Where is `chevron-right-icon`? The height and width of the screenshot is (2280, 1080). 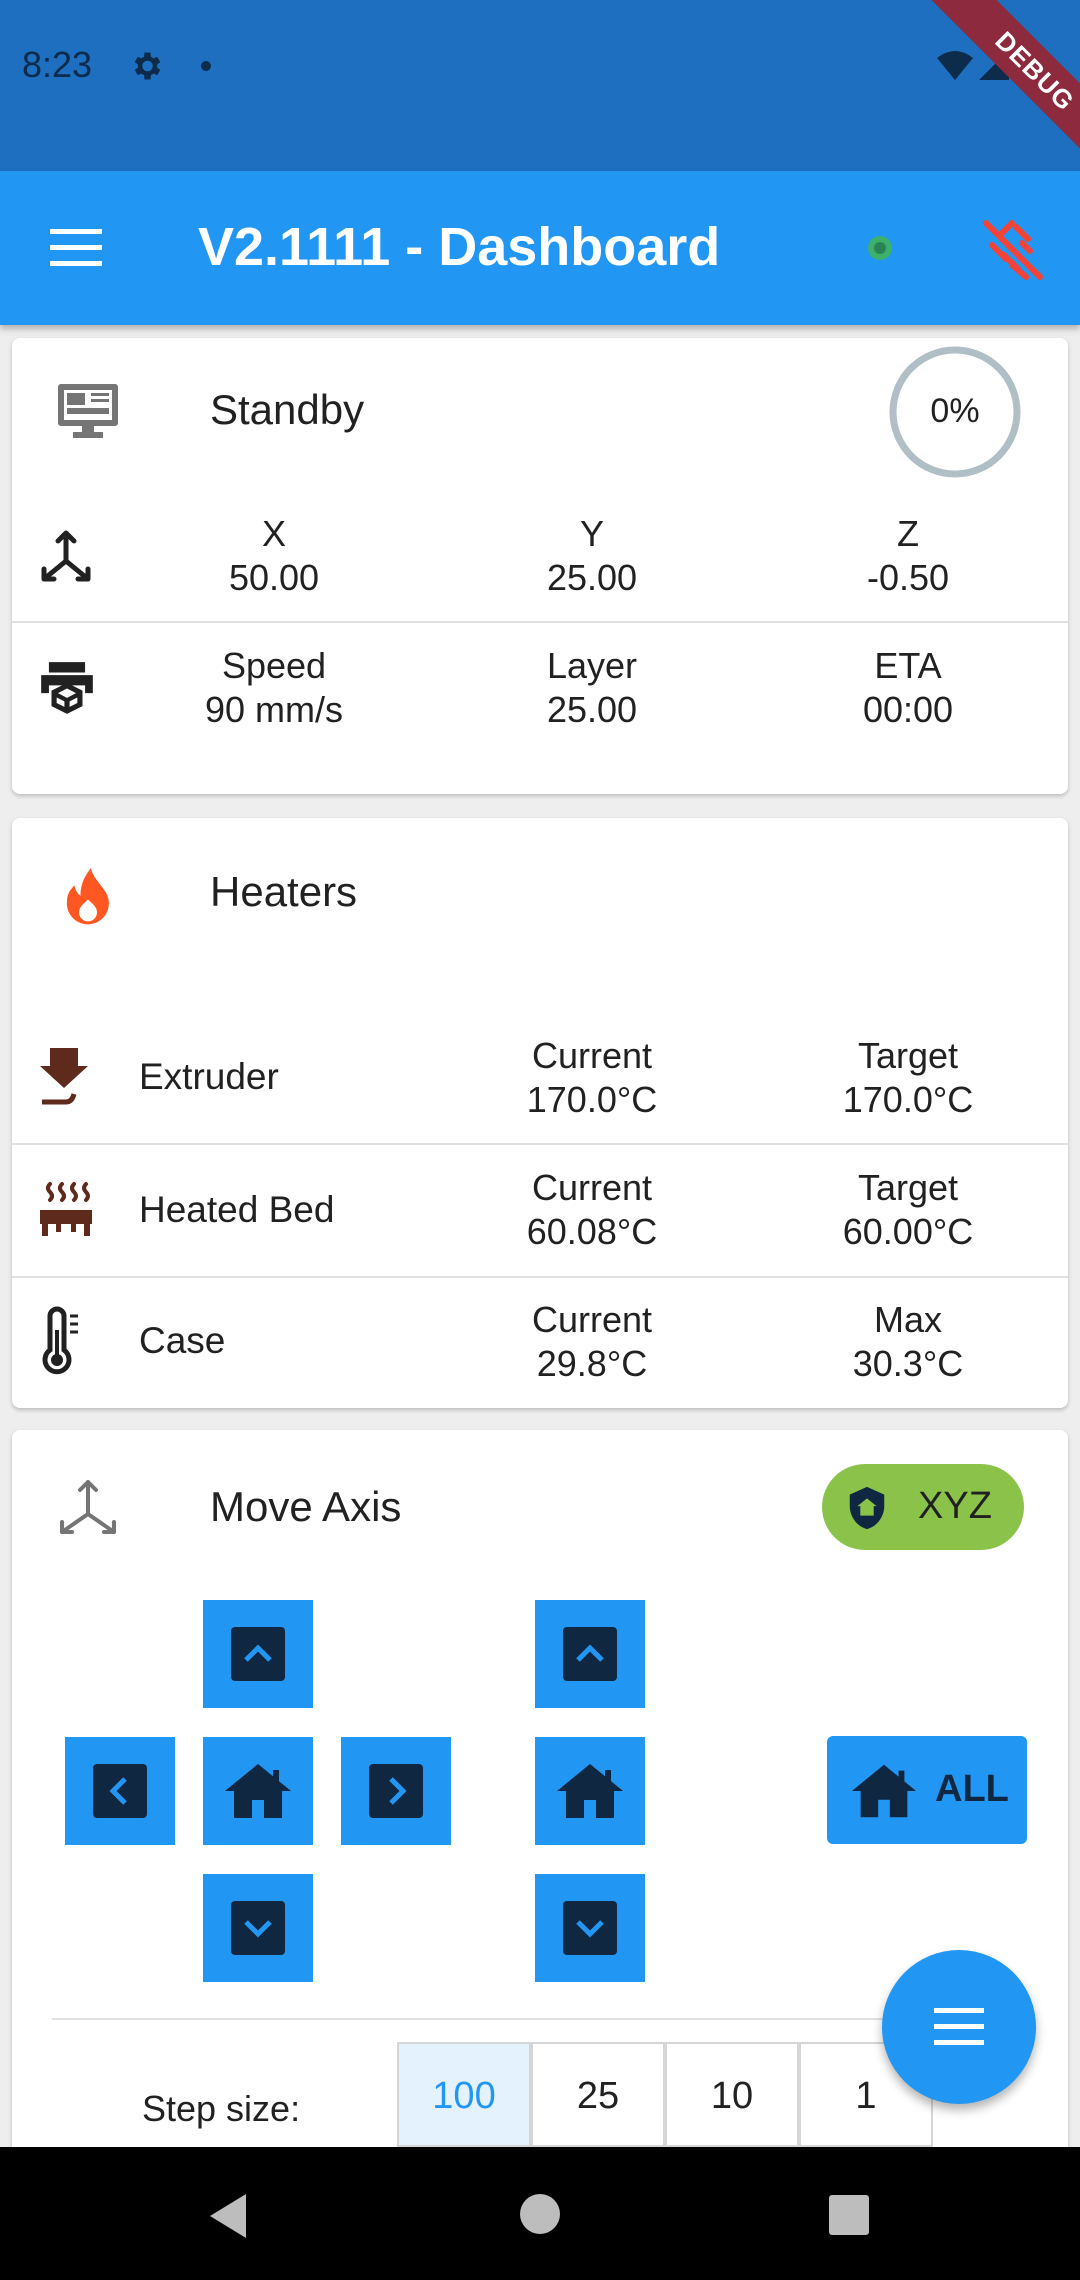
chevron-right-icon is located at coordinates (398, 1791).